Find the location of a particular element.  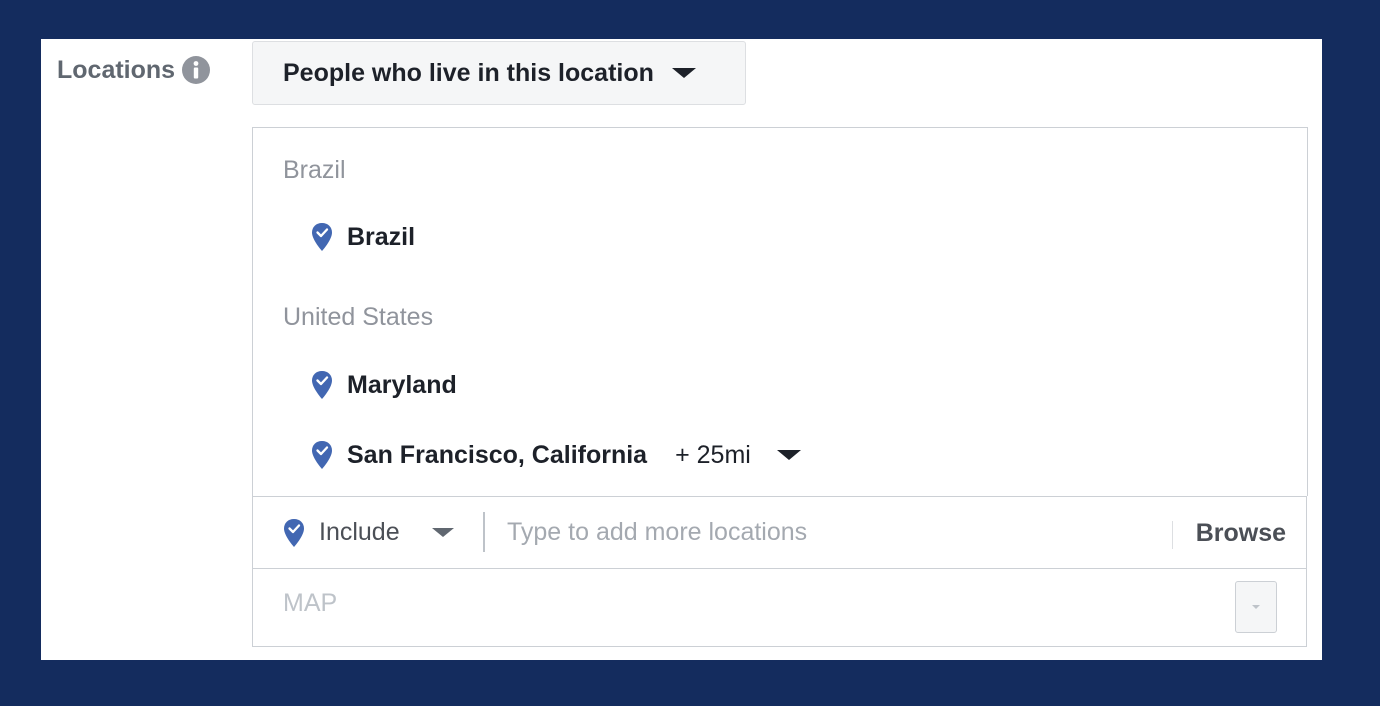

radius-value: + 25mi is located at coordinates (713, 454).